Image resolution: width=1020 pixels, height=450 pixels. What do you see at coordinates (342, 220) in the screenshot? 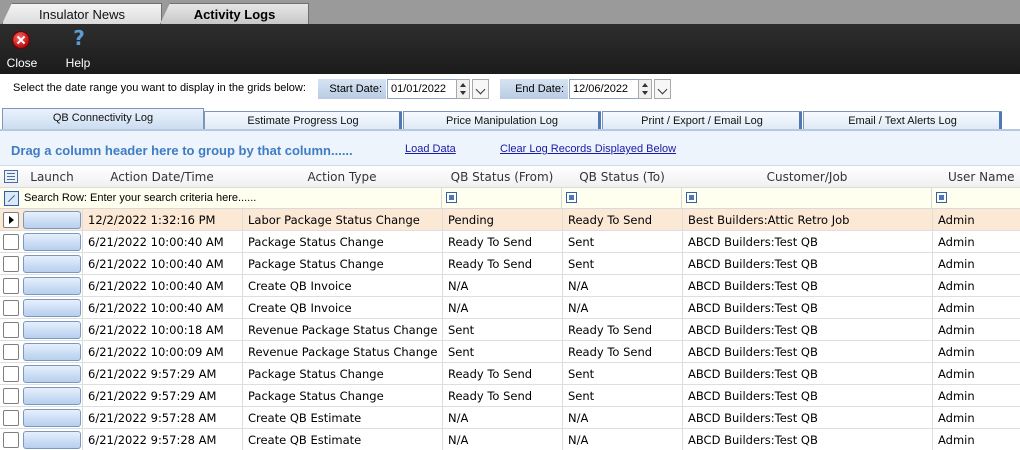
I see `cell-action-type: Labor Package Status Change` at bounding box center [342, 220].